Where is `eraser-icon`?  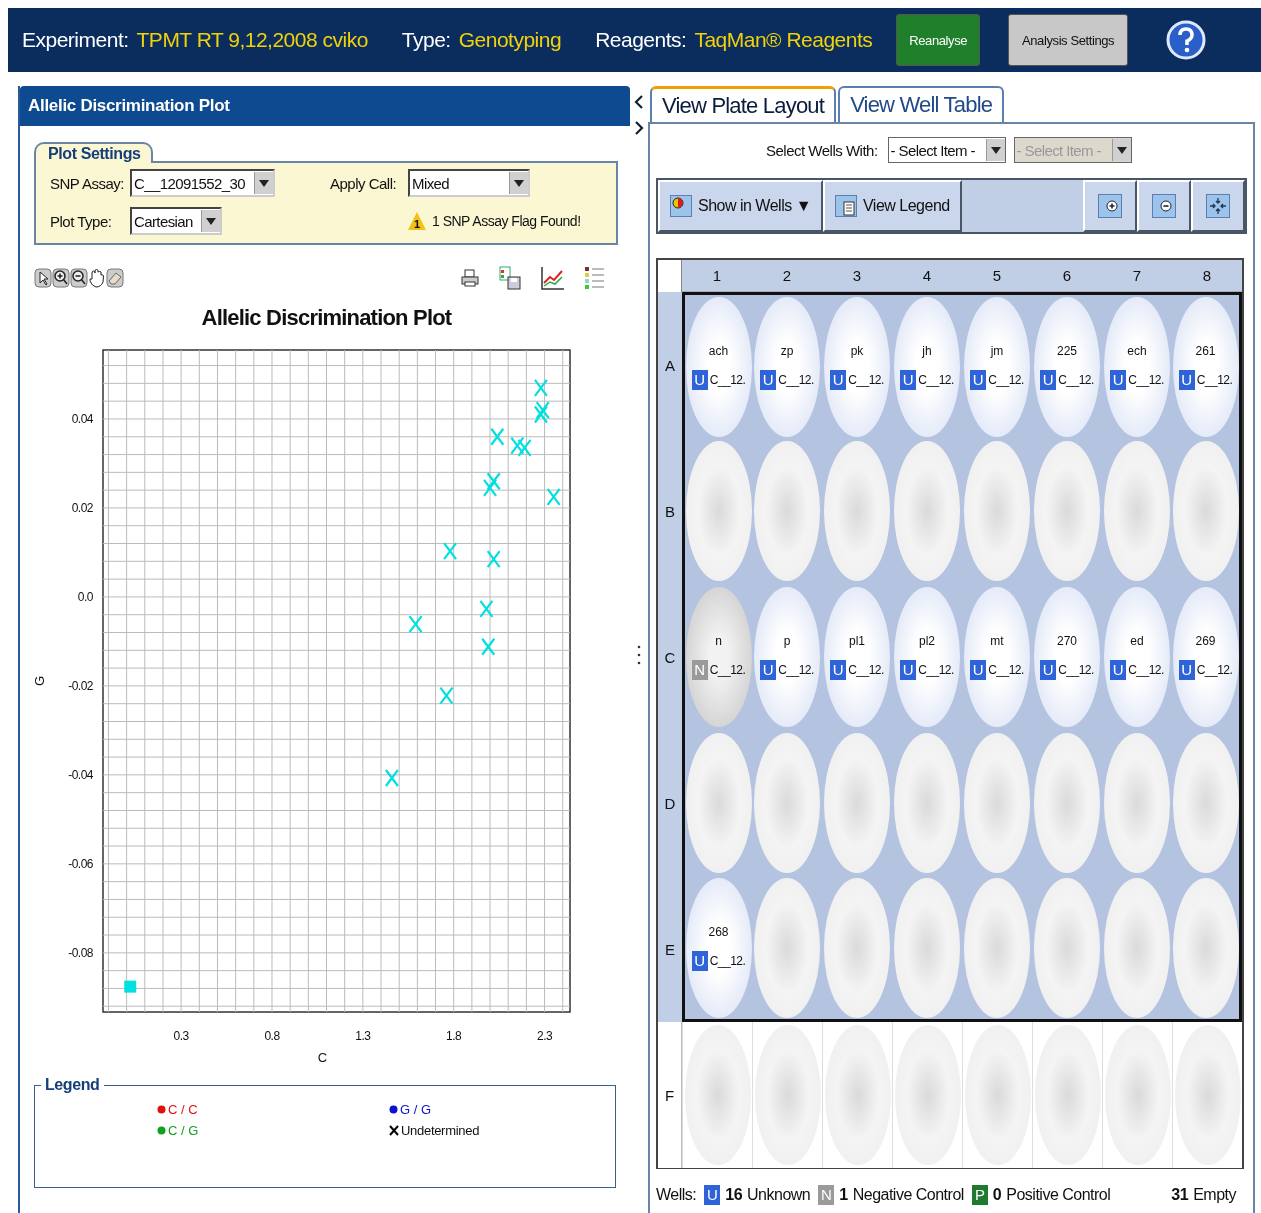
eraser-icon is located at coordinates (115, 278).